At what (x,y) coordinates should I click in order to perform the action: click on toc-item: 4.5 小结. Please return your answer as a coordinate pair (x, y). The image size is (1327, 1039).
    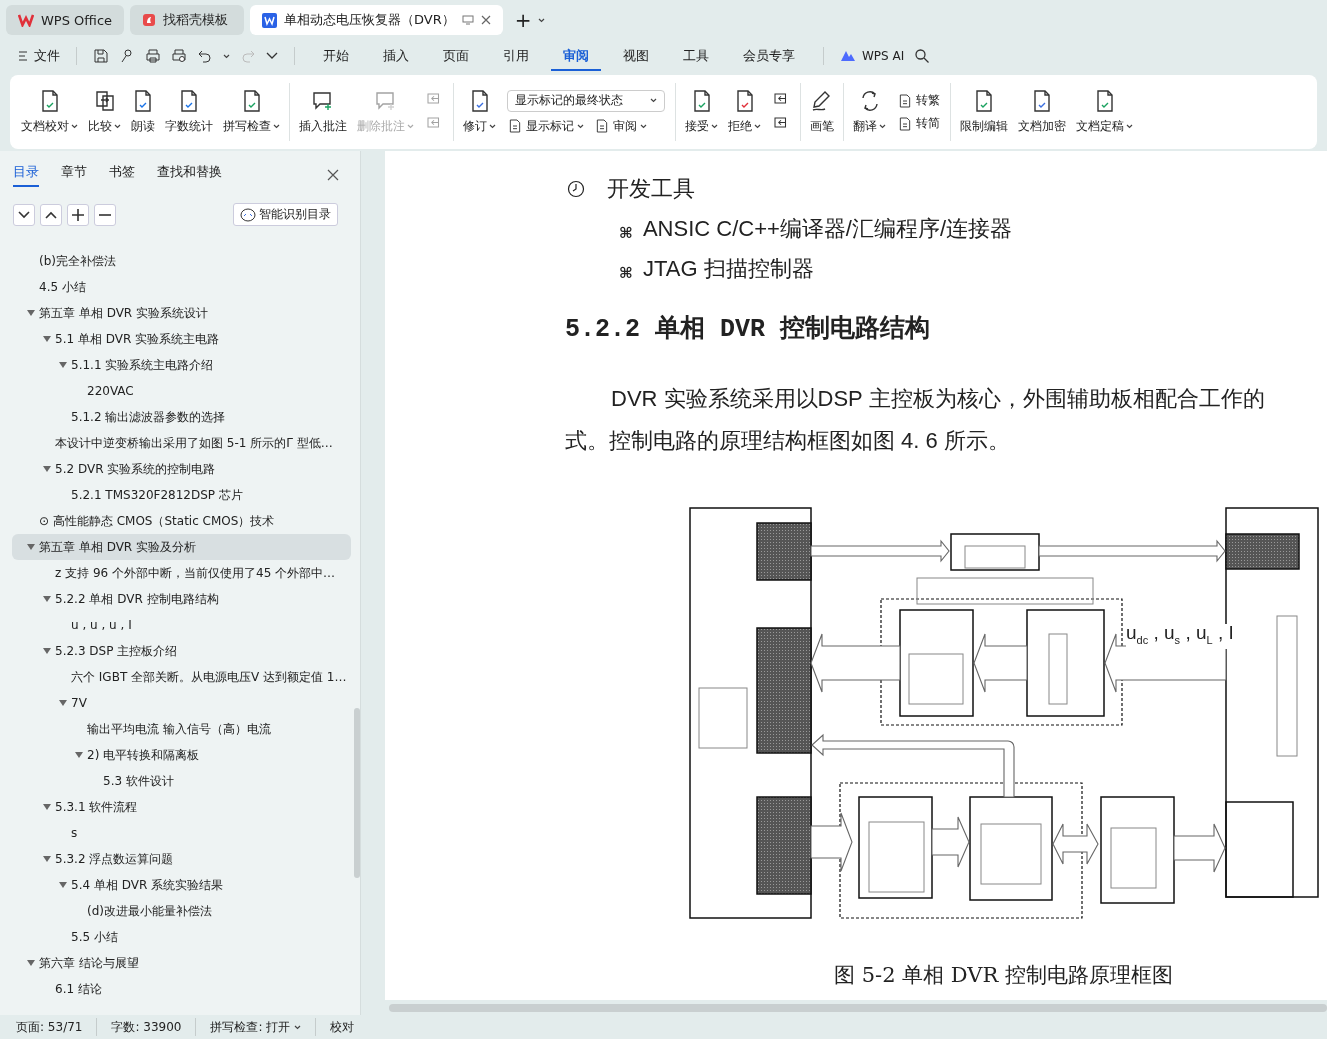
    Looking at the image, I should click on (175, 287).